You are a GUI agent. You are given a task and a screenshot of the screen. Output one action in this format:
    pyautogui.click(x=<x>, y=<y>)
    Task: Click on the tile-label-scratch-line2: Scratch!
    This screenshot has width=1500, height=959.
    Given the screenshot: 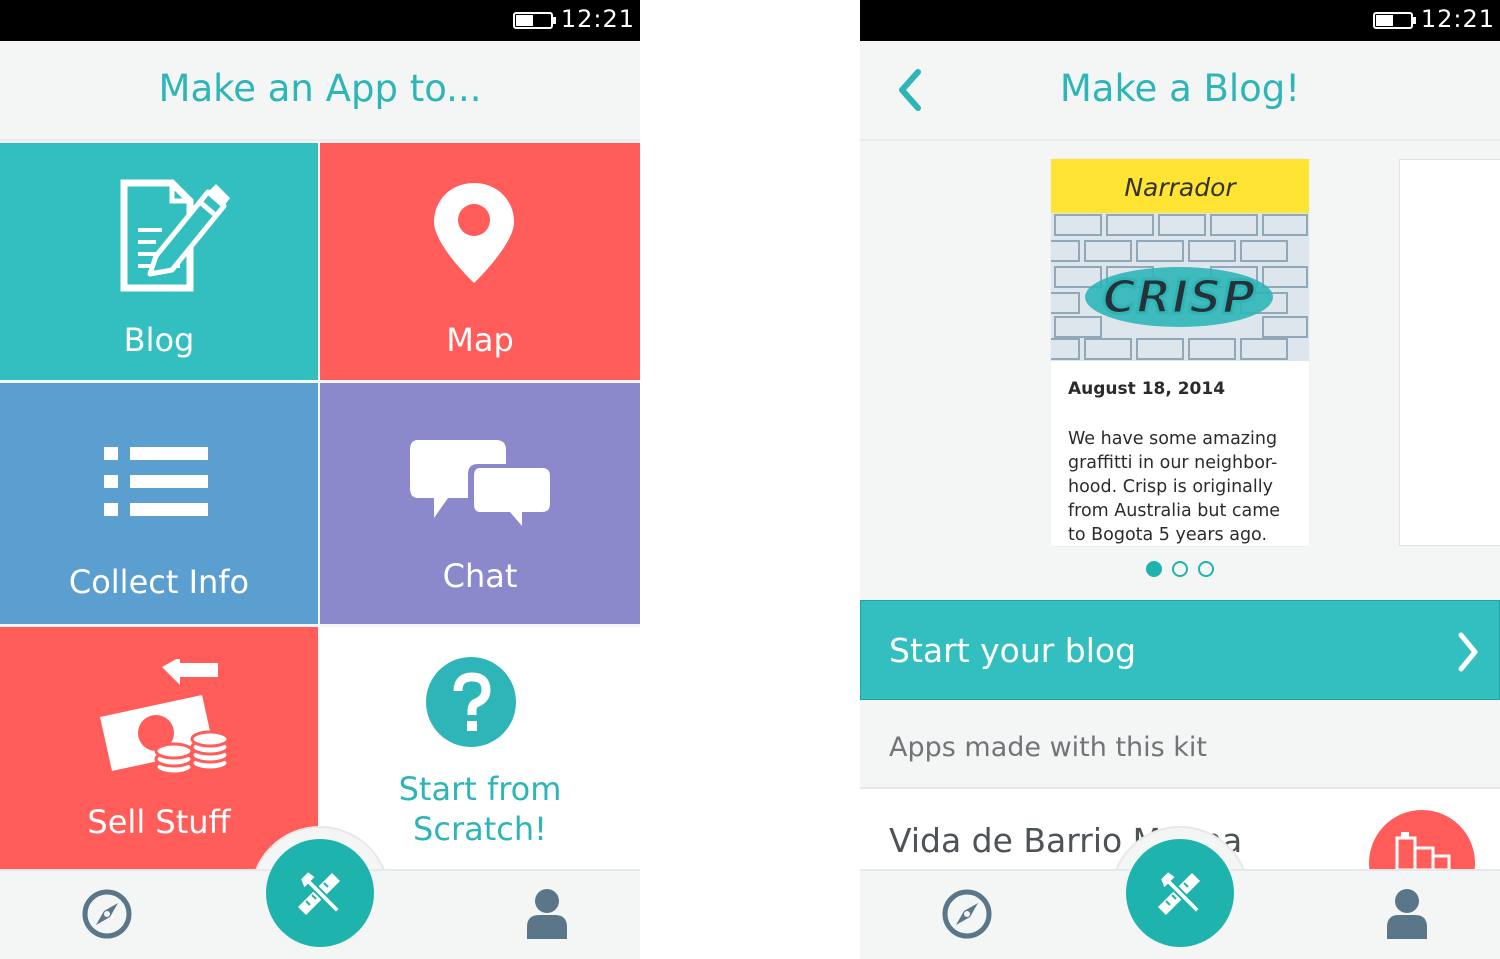 What is the action you would take?
    pyautogui.click(x=480, y=829)
    